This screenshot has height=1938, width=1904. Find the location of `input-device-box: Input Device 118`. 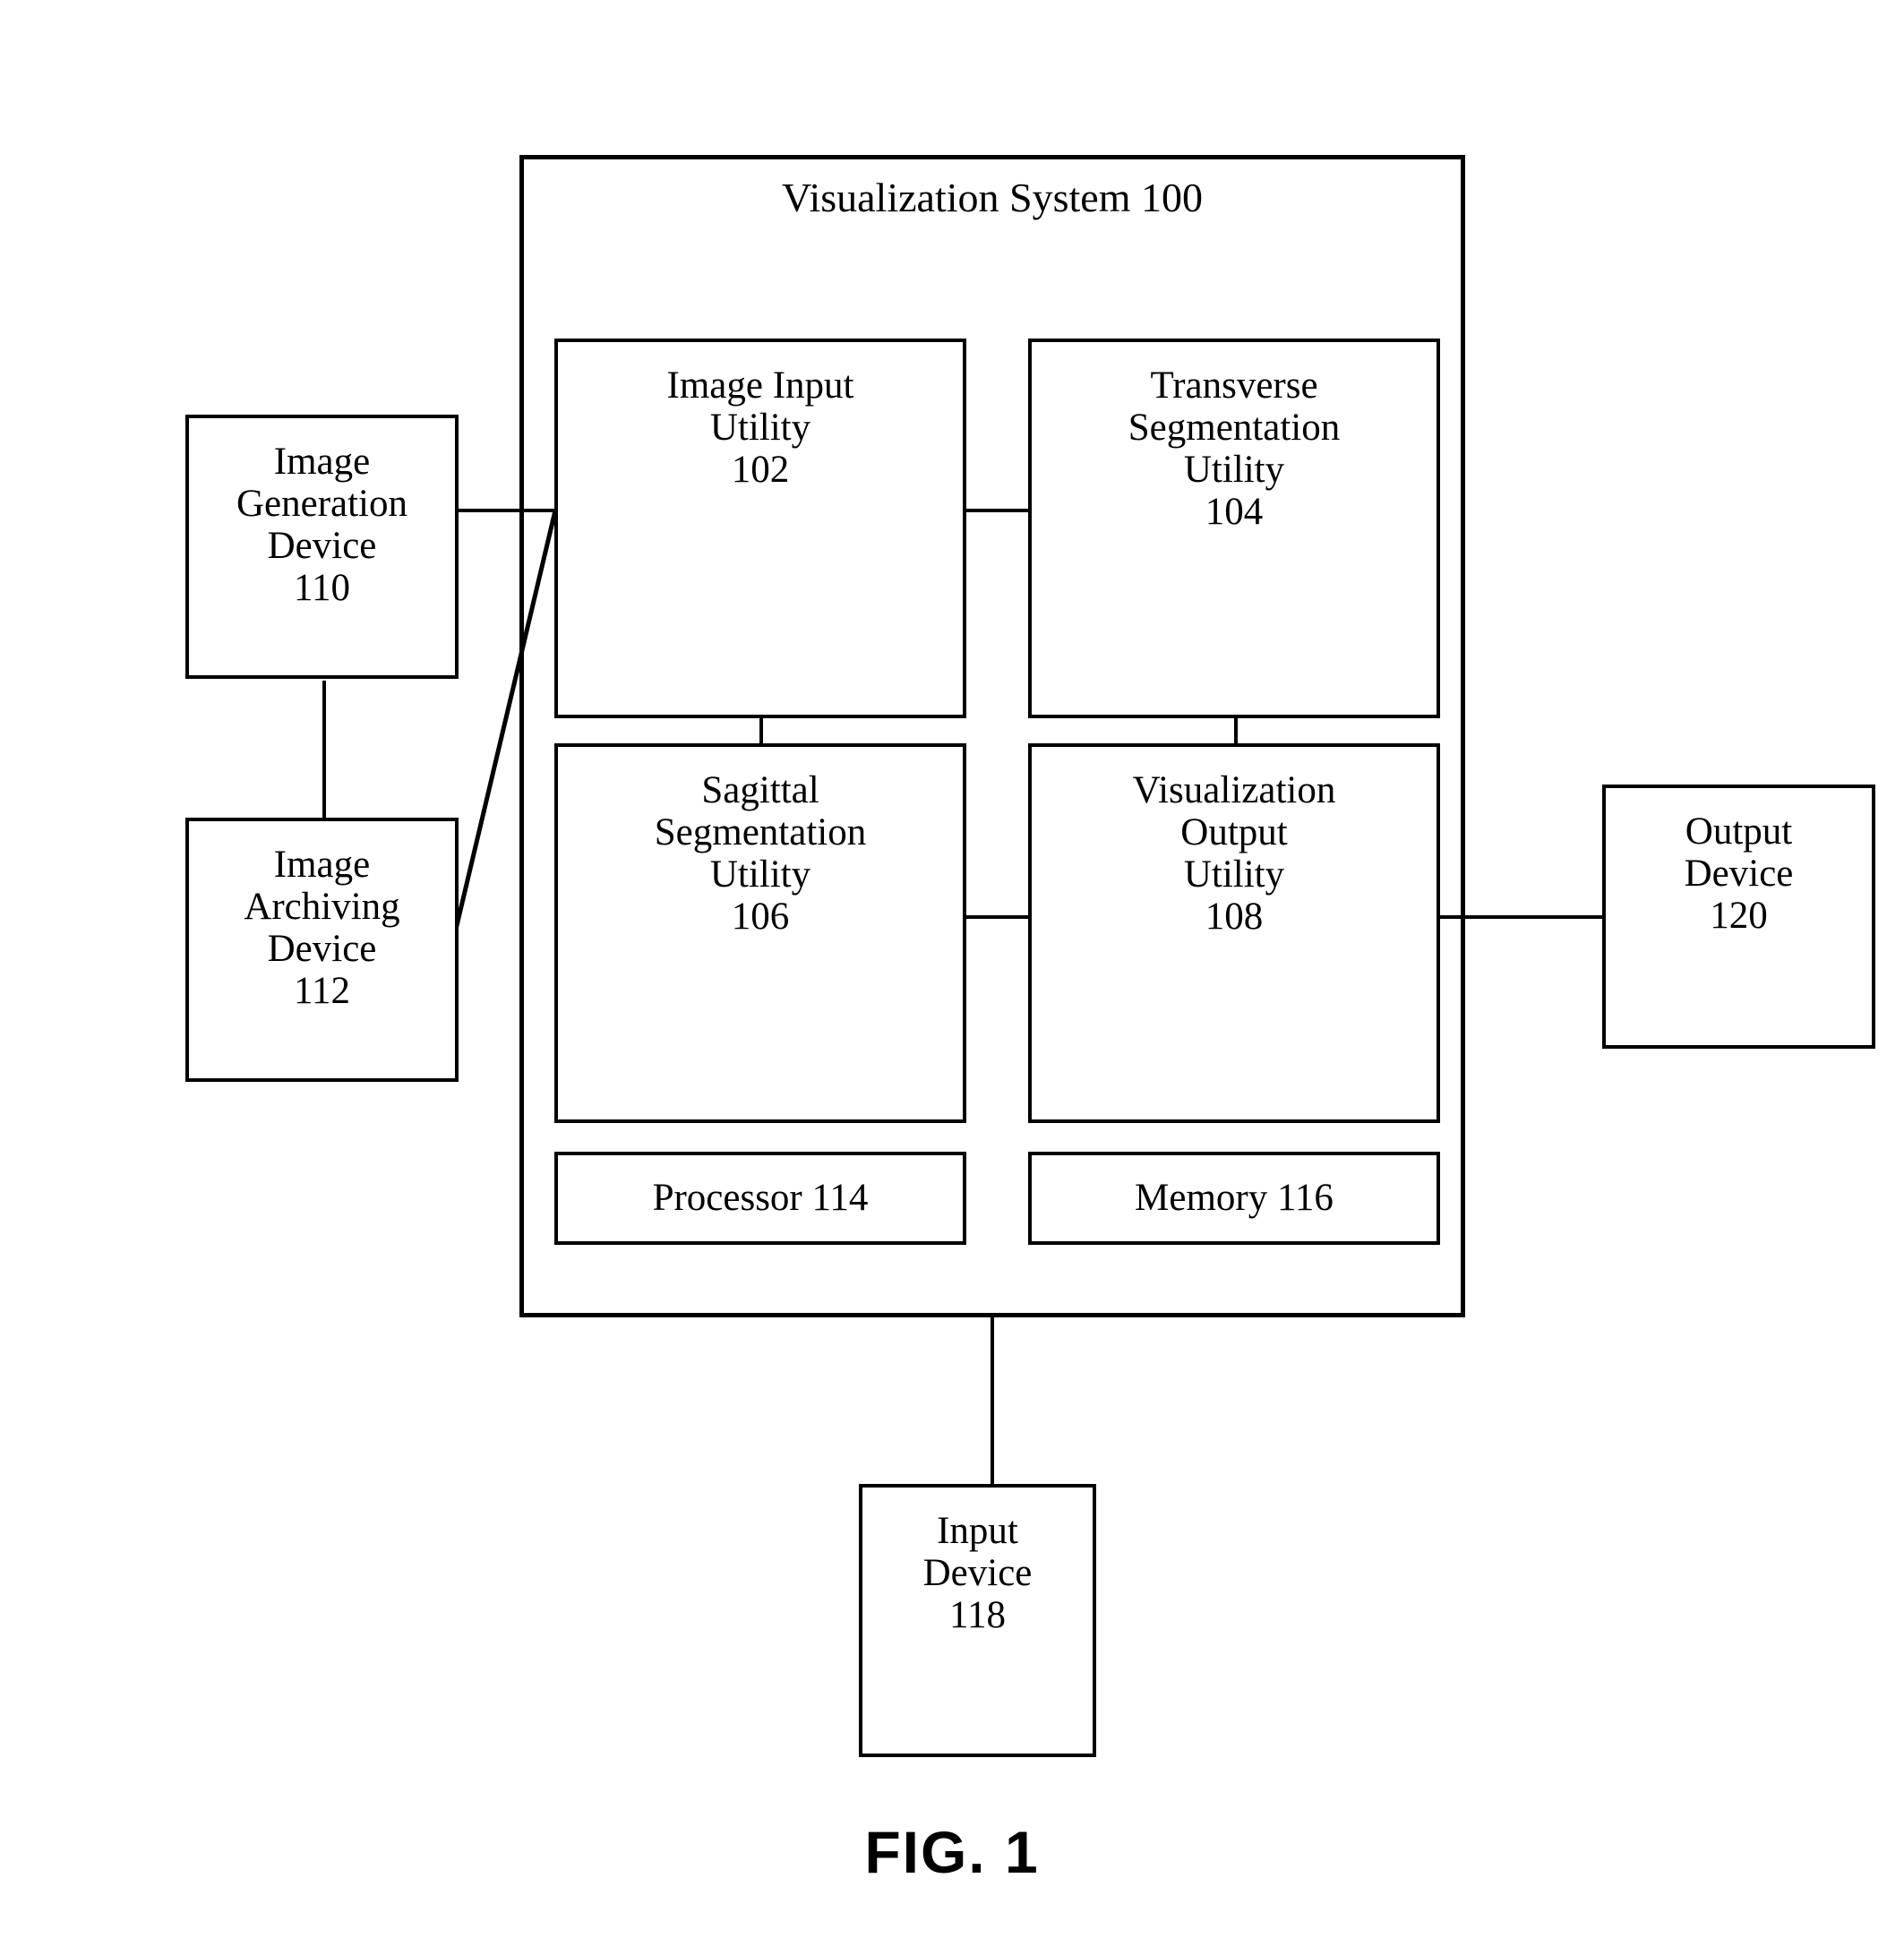

input-device-box: Input Device 118 is located at coordinates (977, 1620).